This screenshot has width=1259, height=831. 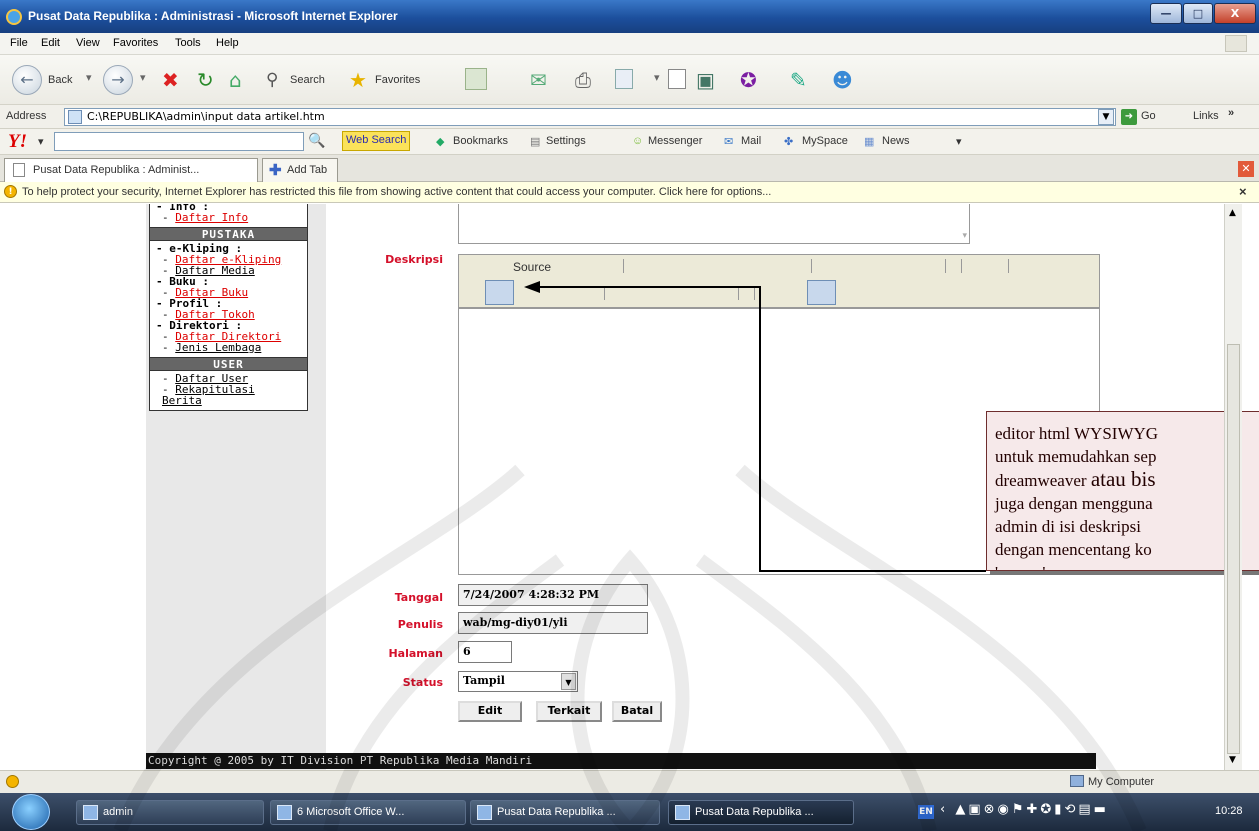 I want to click on callout-line: untuk memudahkan sep, so click(x=1076, y=456).